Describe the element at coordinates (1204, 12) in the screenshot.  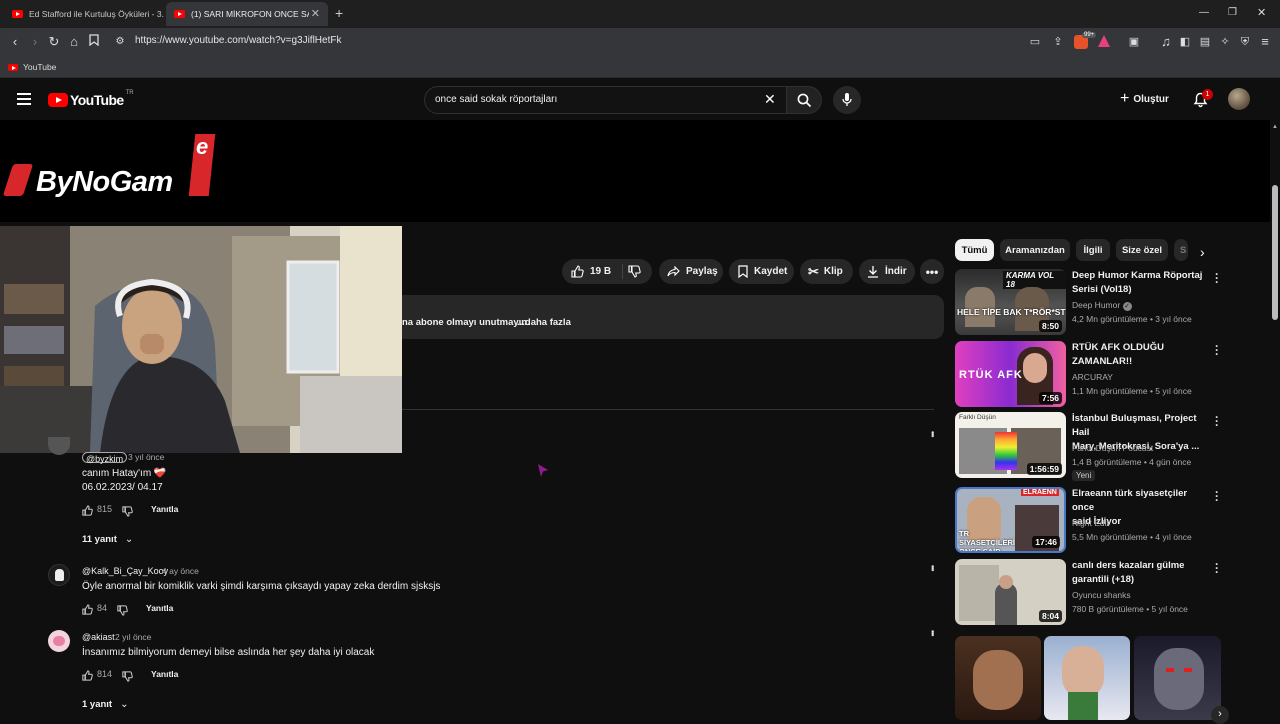
I see `minimize-button: —` at that location.